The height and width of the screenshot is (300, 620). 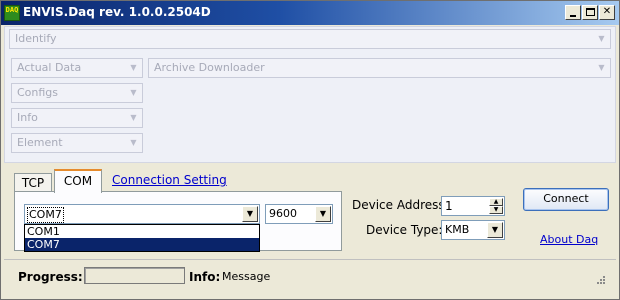 What do you see at coordinates (27, 117) in the screenshot?
I see `info-module-label: Info` at bounding box center [27, 117].